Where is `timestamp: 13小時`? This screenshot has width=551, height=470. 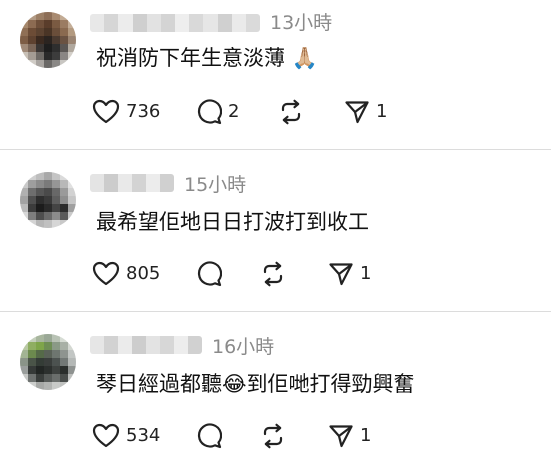
timestamp: 13小時 is located at coordinates (301, 23).